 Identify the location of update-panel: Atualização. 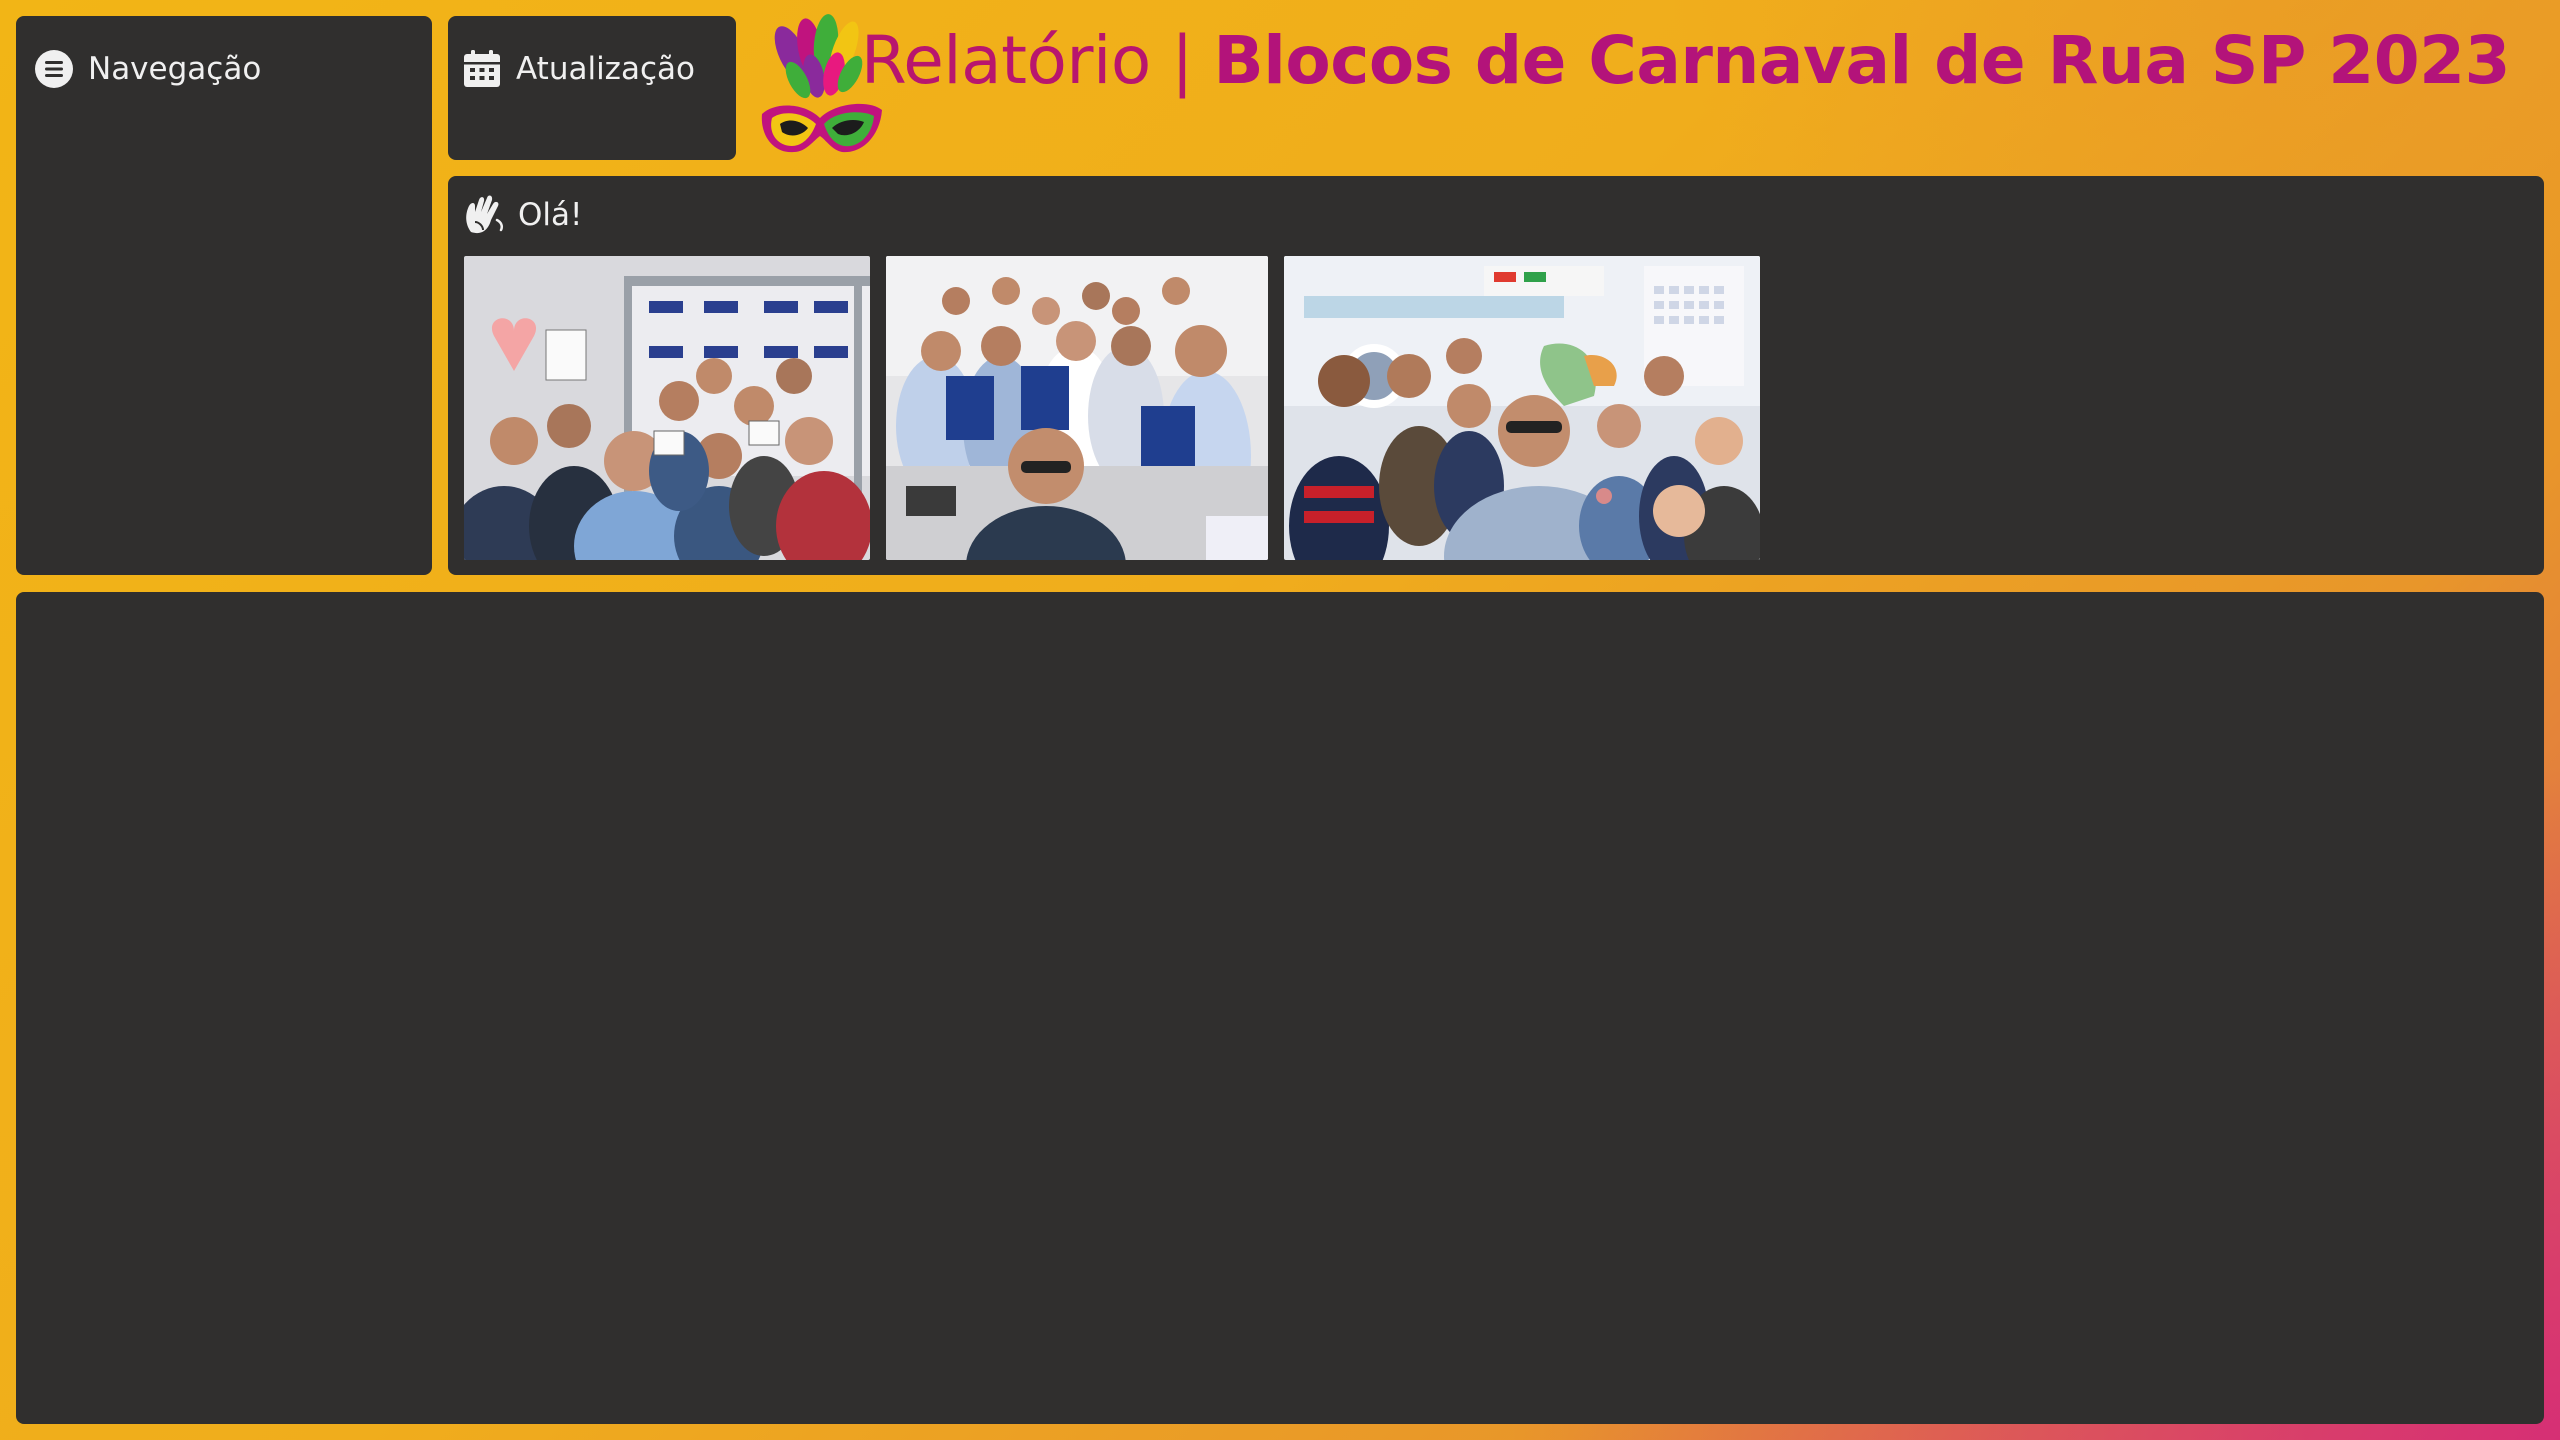
(592, 88).